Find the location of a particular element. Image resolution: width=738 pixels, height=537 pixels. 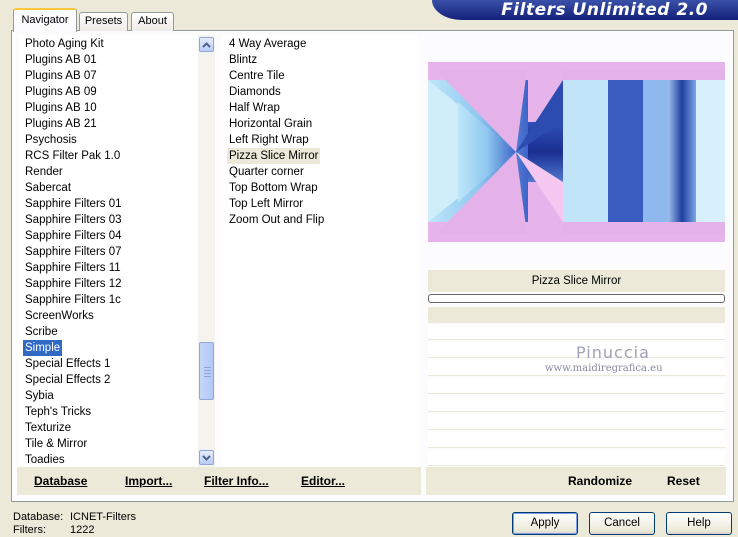

category-list-item: Sapphire Filters 04 is located at coordinates (73, 236).